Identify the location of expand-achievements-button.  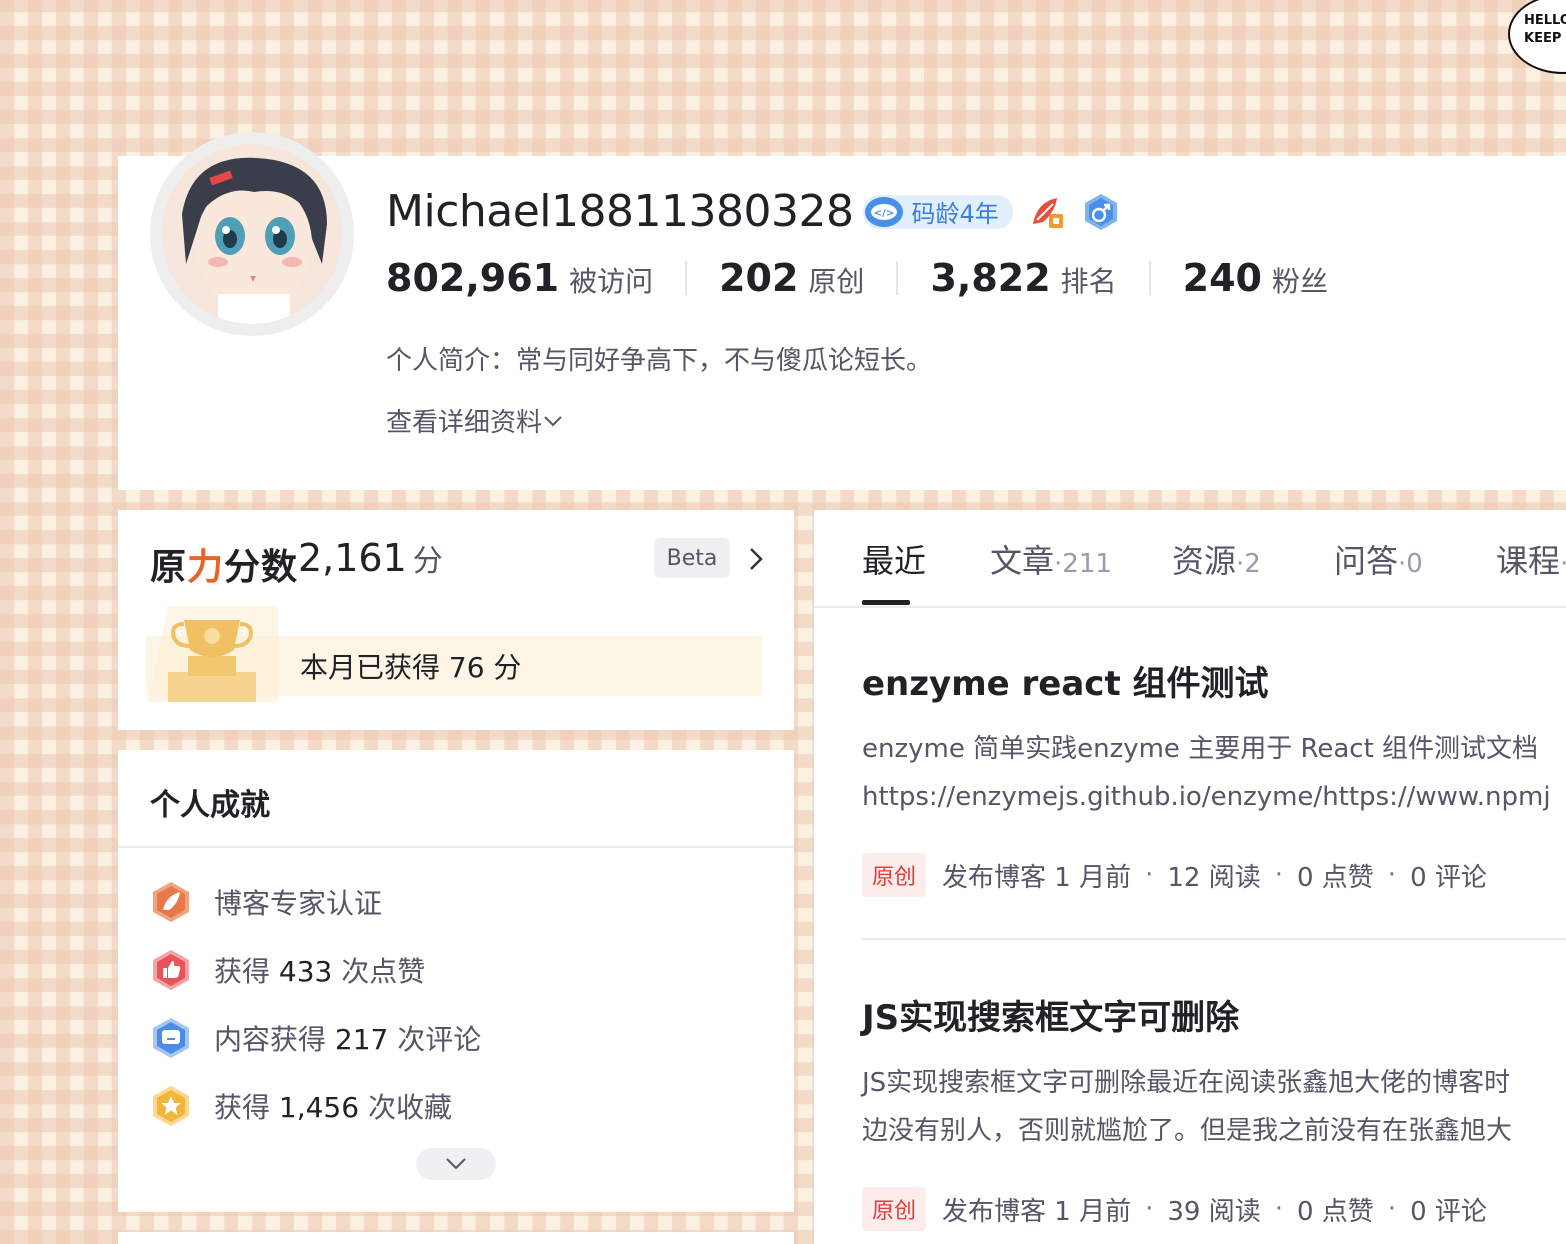
(456, 1164).